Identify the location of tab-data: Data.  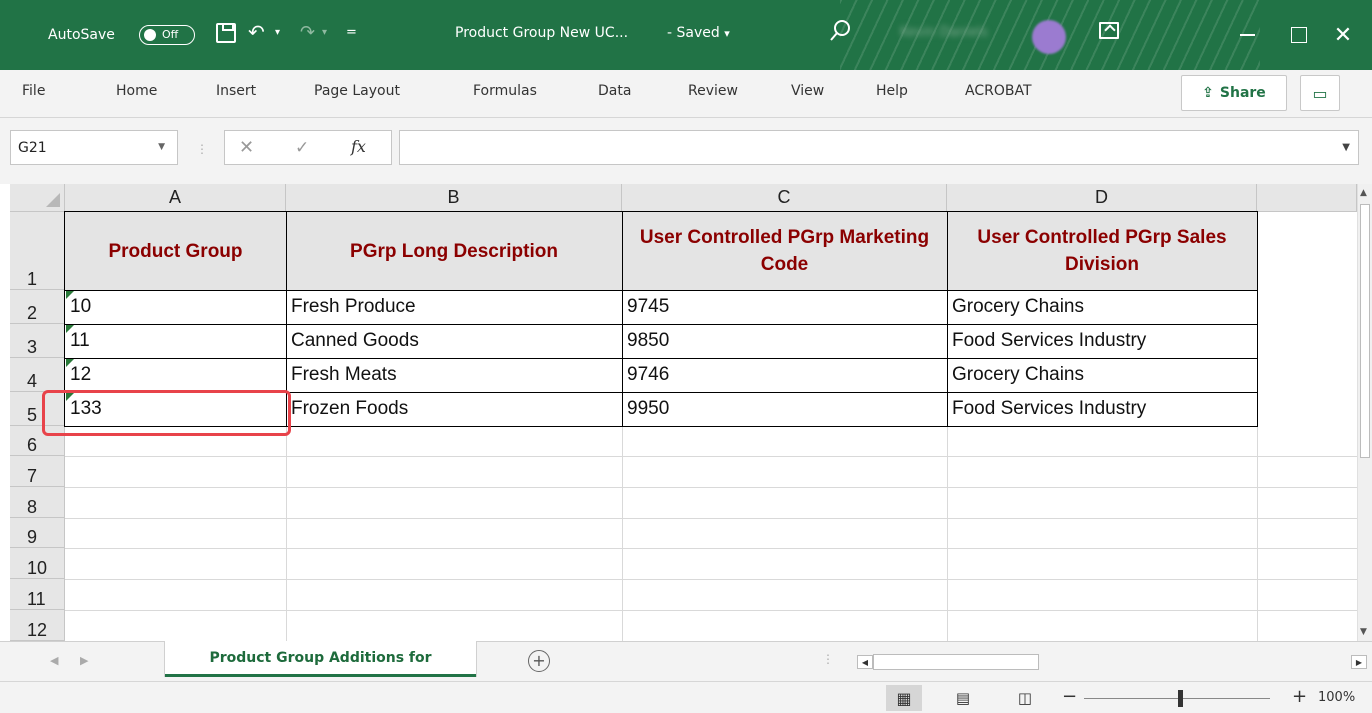
(614, 91).